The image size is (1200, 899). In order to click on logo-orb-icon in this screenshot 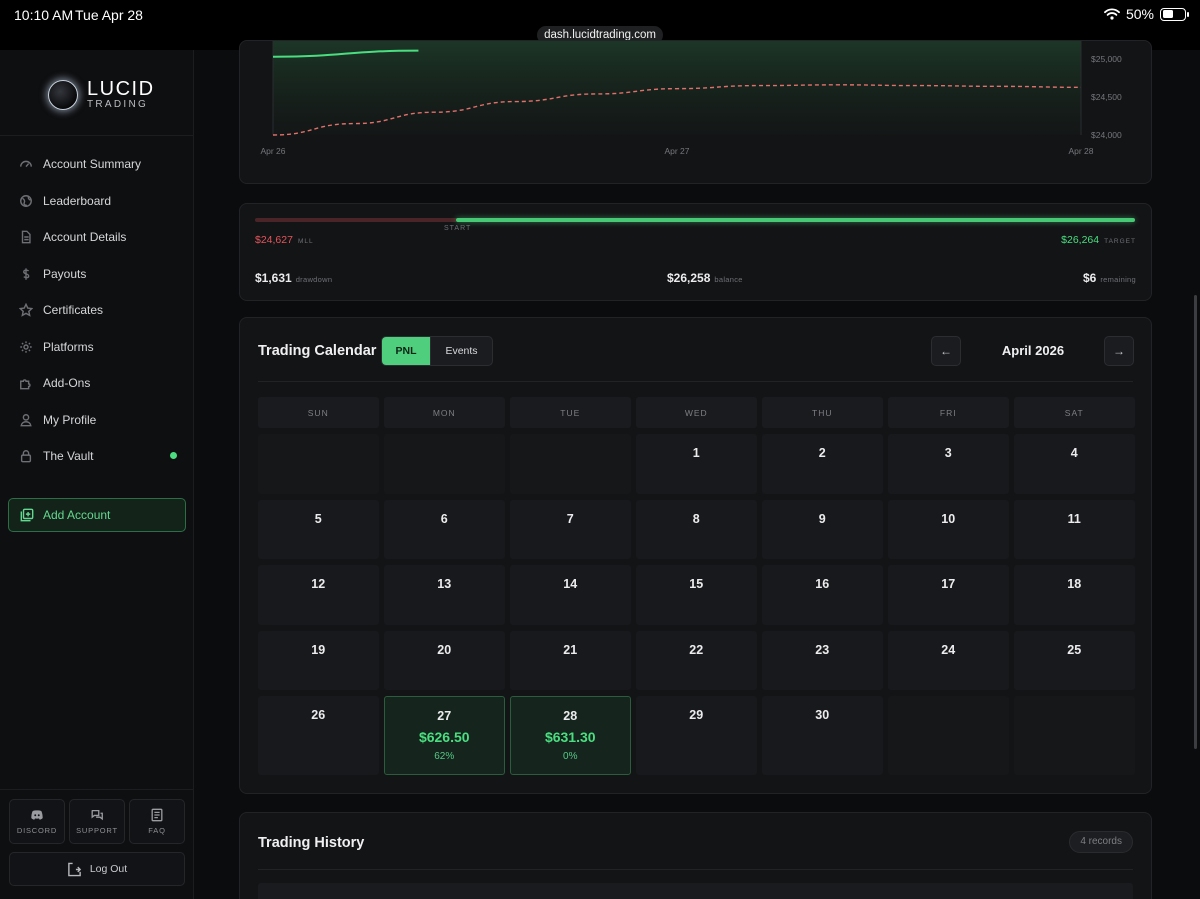, I will do `click(63, 95)`.